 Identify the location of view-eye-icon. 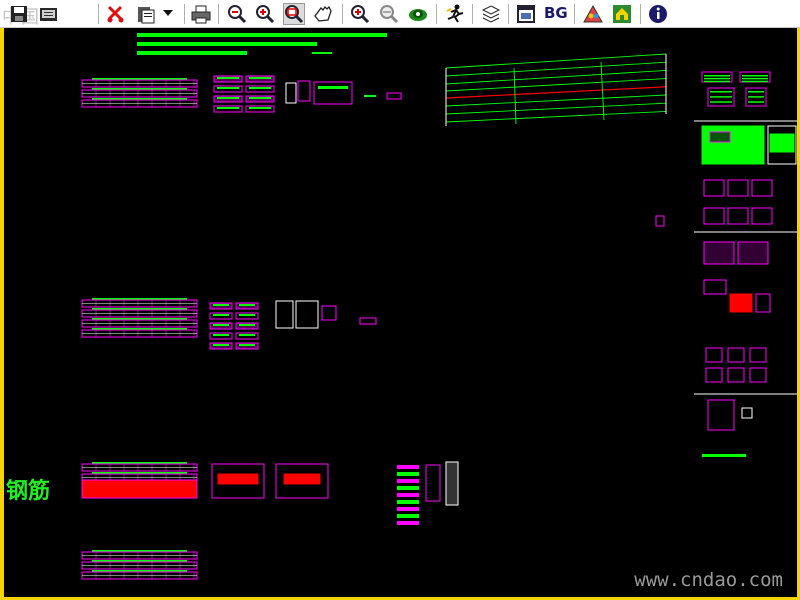
(418, 14).